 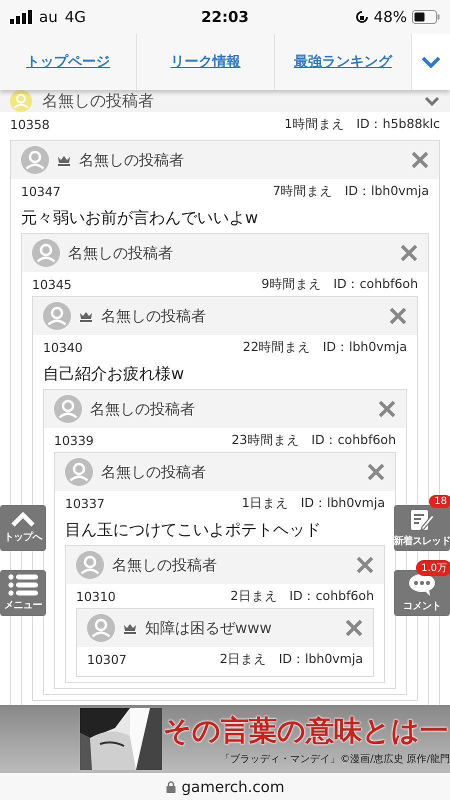 I want to click on post-time: 22時間まえ, so click(x=276, y=347).